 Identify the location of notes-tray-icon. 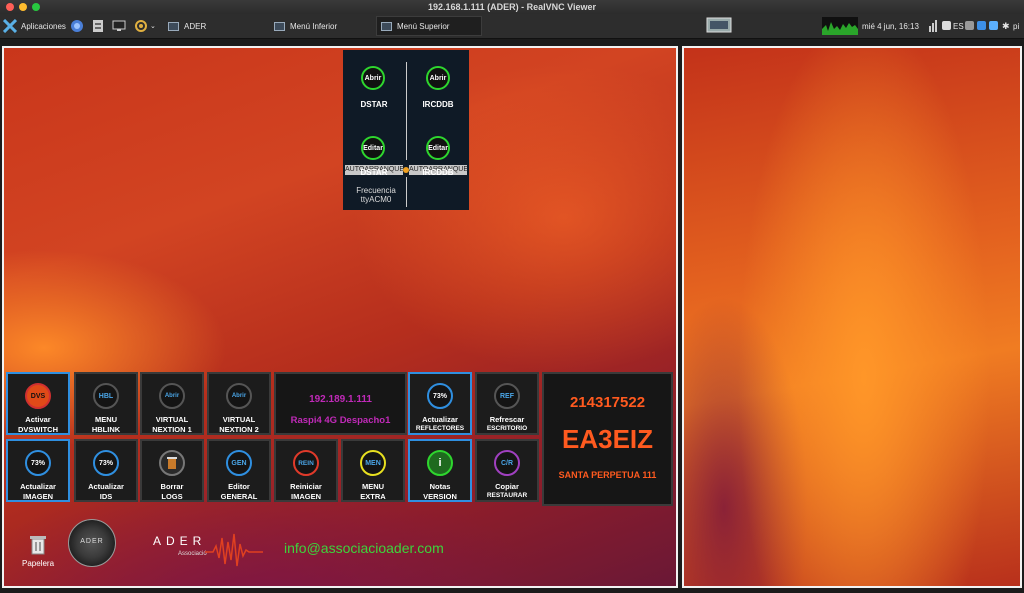
(946, 25).